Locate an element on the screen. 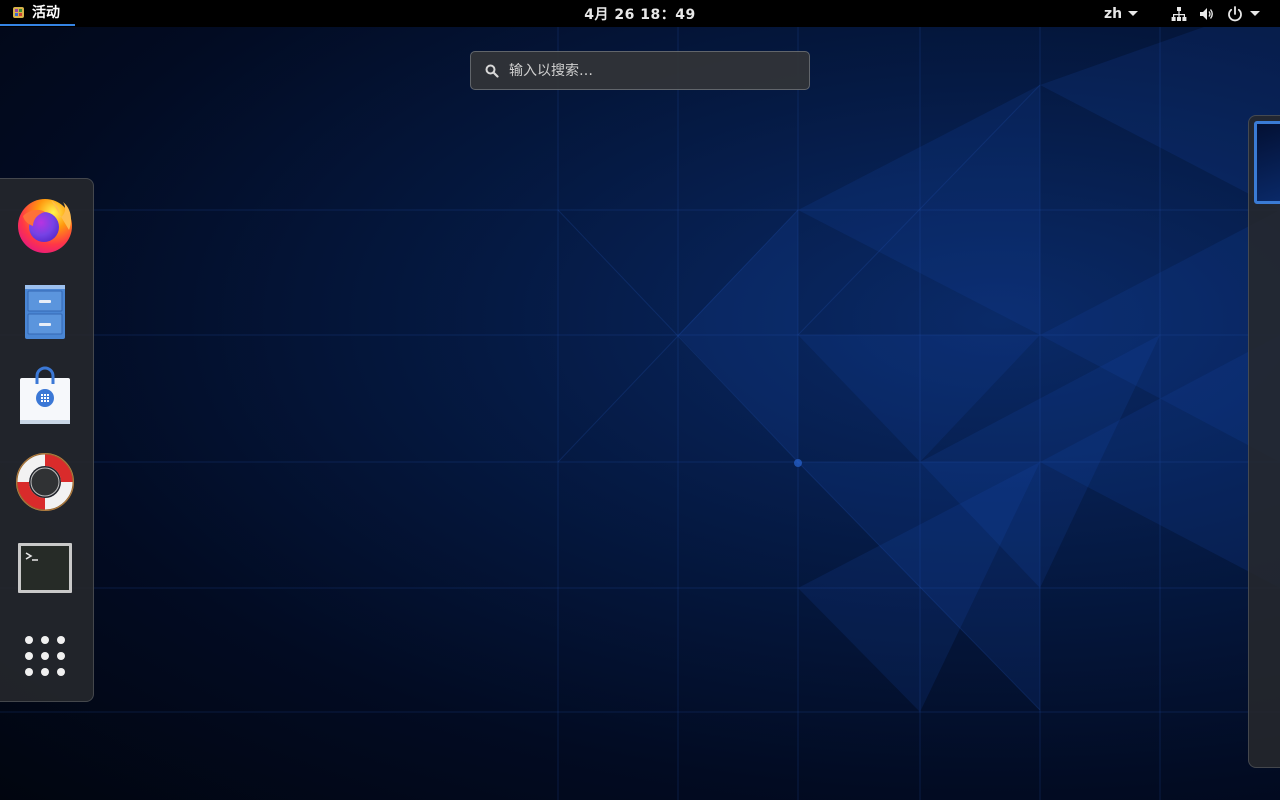 The image size is (1280, 800). software-bag-icon is located at coordinates (45, 395).